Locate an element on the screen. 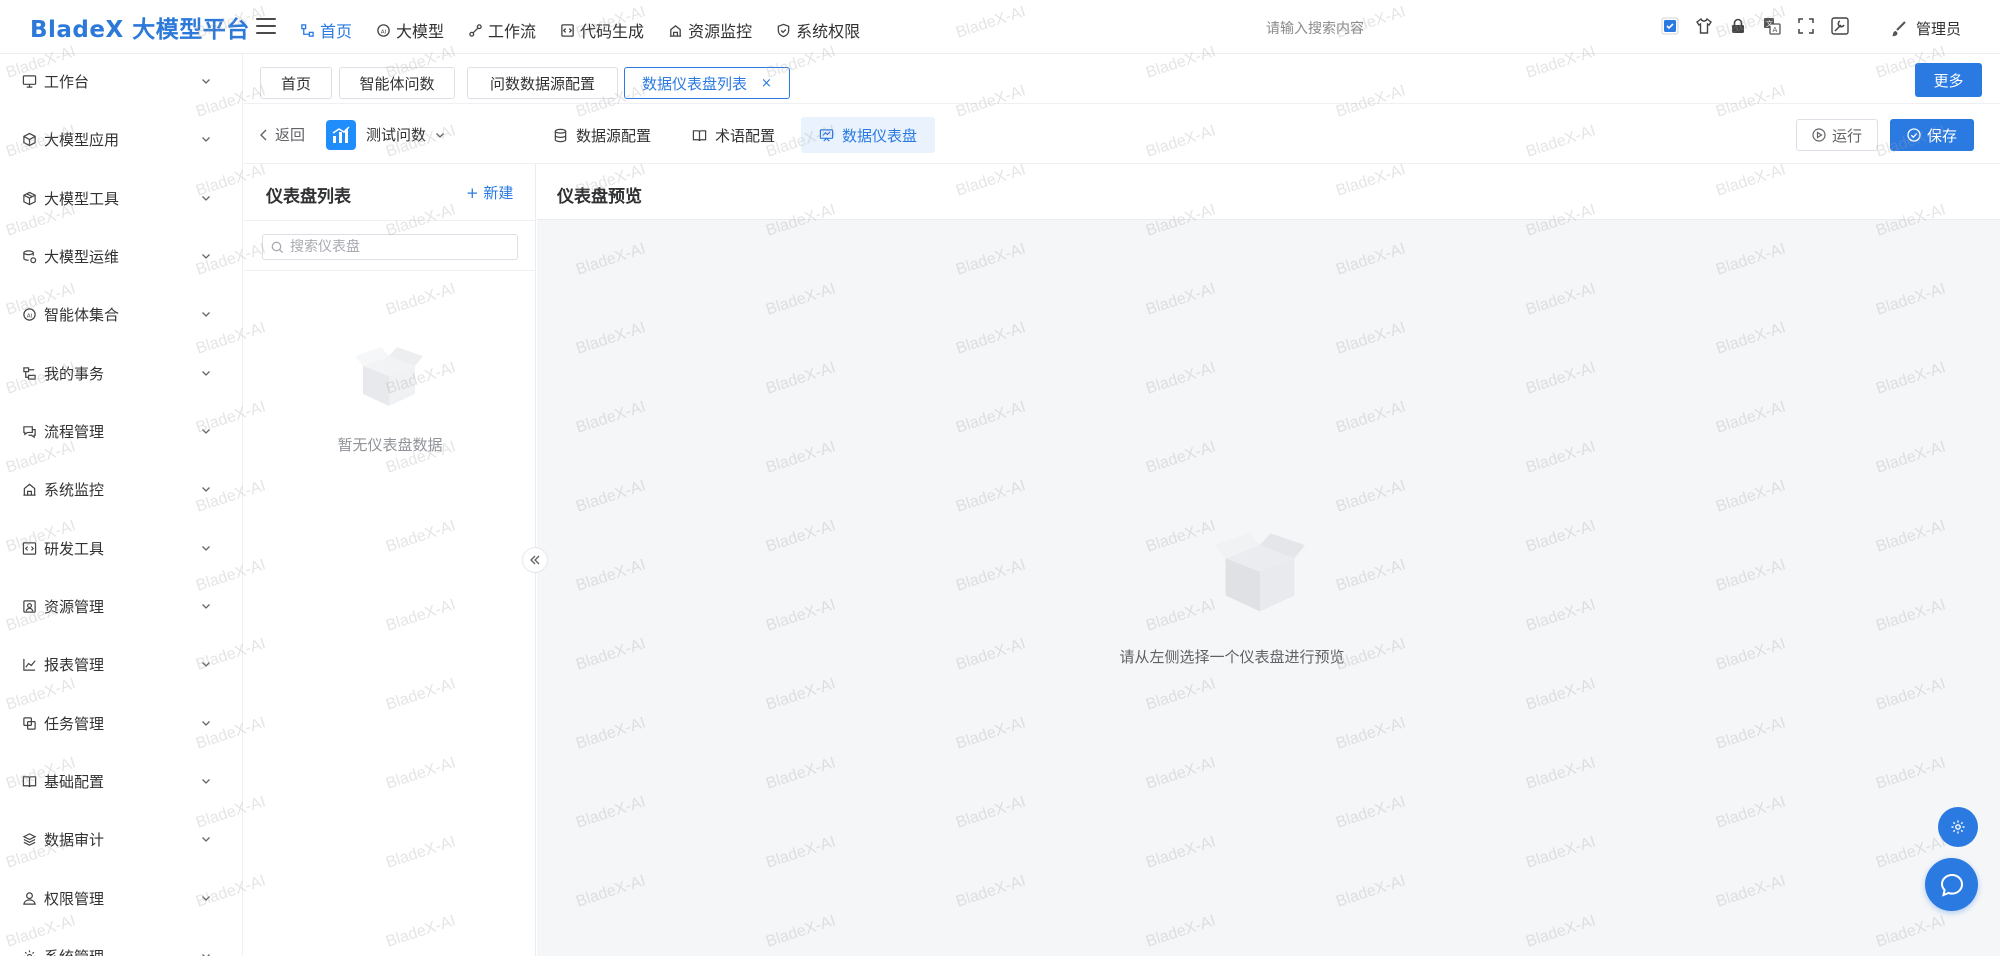 The width and height of the screenshot is (2000, 973). sidebar-item-system-monitor: 系统监控 is located at coordinates (121, 489).